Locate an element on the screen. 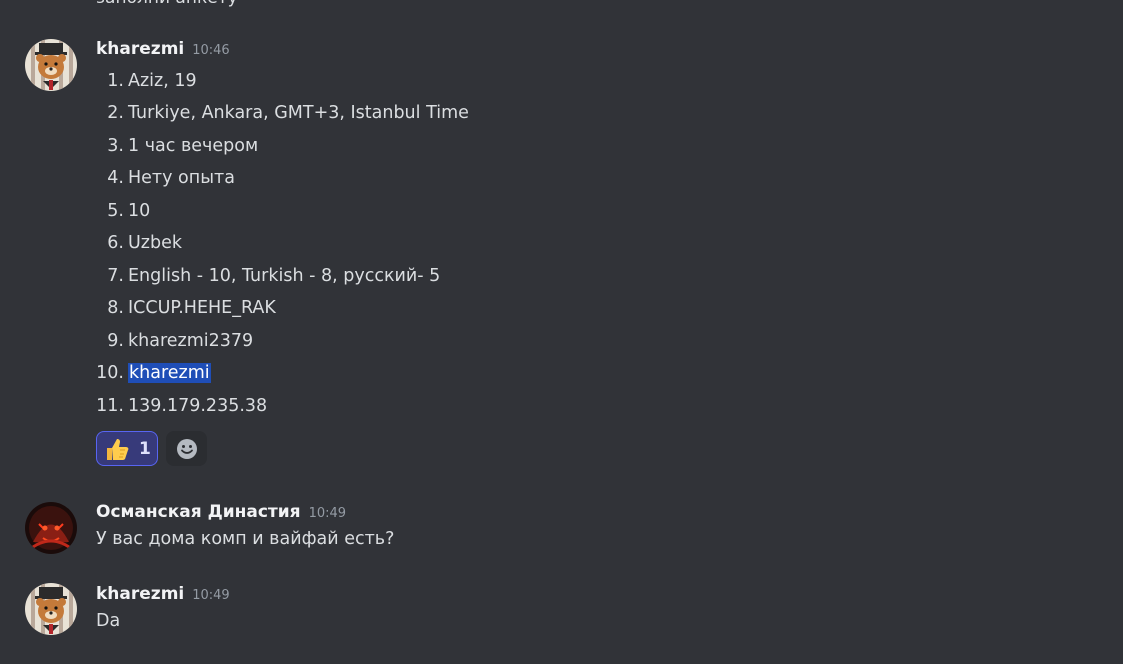 The width and height of the screenshot is (1123, 664). username: Османская Династия is located at coordinates (198, 512).